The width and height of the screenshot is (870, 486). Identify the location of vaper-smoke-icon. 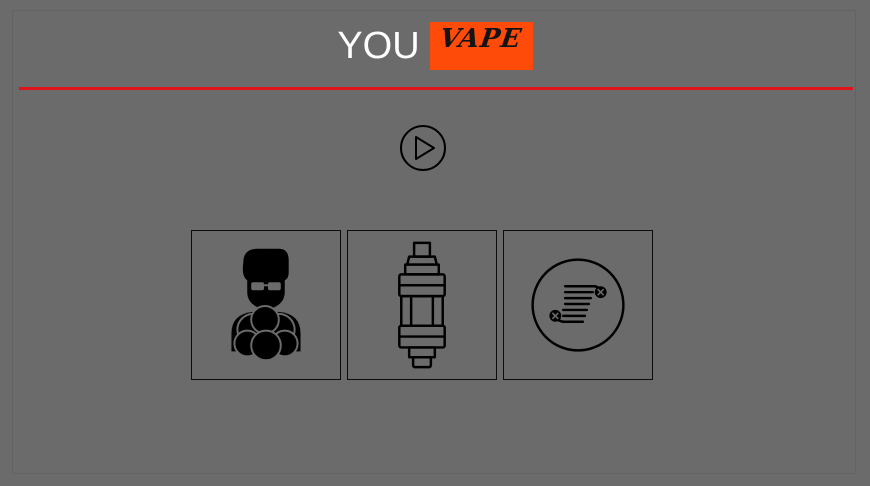
(266, 305).